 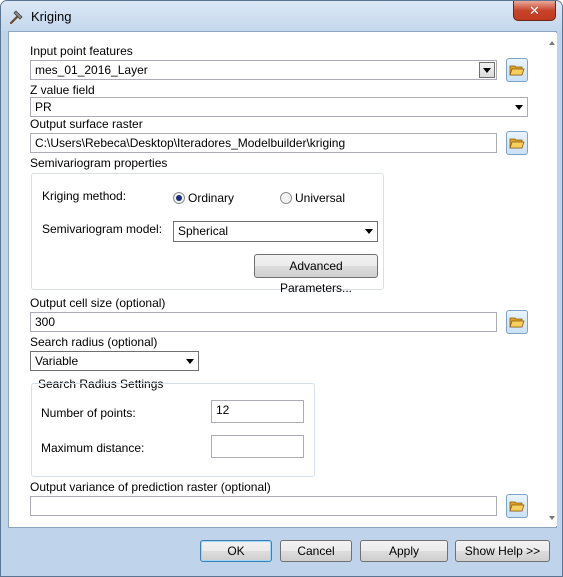 What do you see at coordinates (263, 70) in the screenshot?
I see `input-point-features-combo: mes_01_2016_Layer` at bounding box center [263, 70].